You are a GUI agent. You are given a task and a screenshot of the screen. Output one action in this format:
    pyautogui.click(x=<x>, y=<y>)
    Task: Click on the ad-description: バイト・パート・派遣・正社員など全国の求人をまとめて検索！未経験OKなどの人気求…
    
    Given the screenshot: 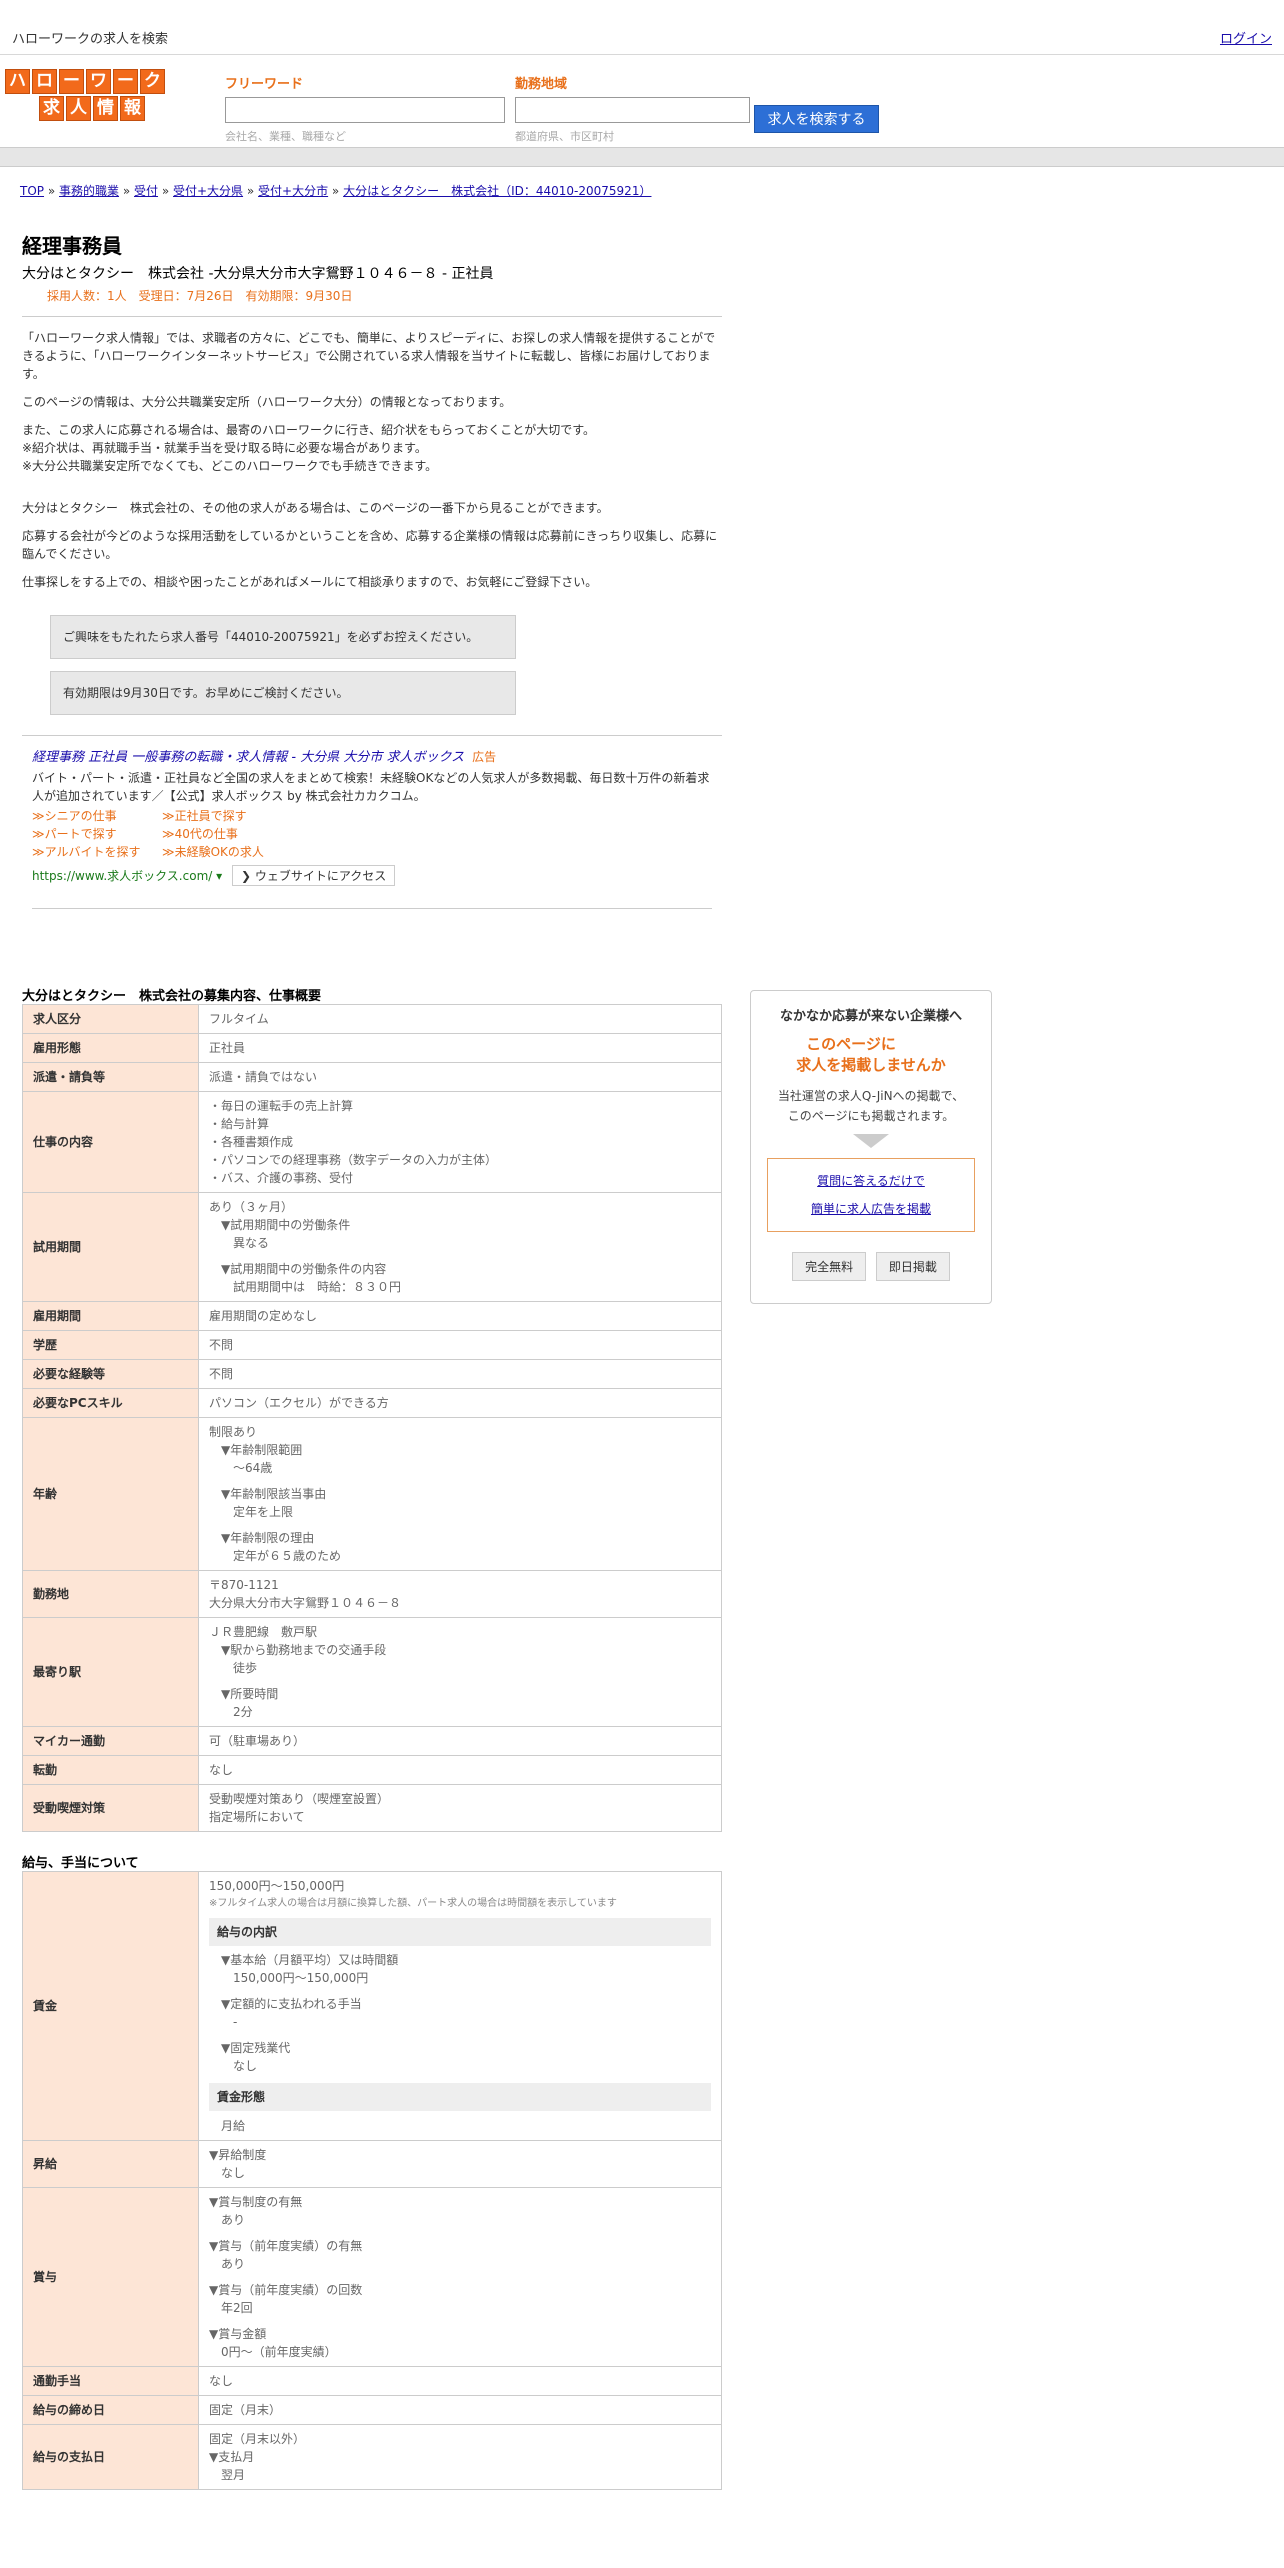 What is the action you would take?
    pyautogui.click(x=371, y=787)
    